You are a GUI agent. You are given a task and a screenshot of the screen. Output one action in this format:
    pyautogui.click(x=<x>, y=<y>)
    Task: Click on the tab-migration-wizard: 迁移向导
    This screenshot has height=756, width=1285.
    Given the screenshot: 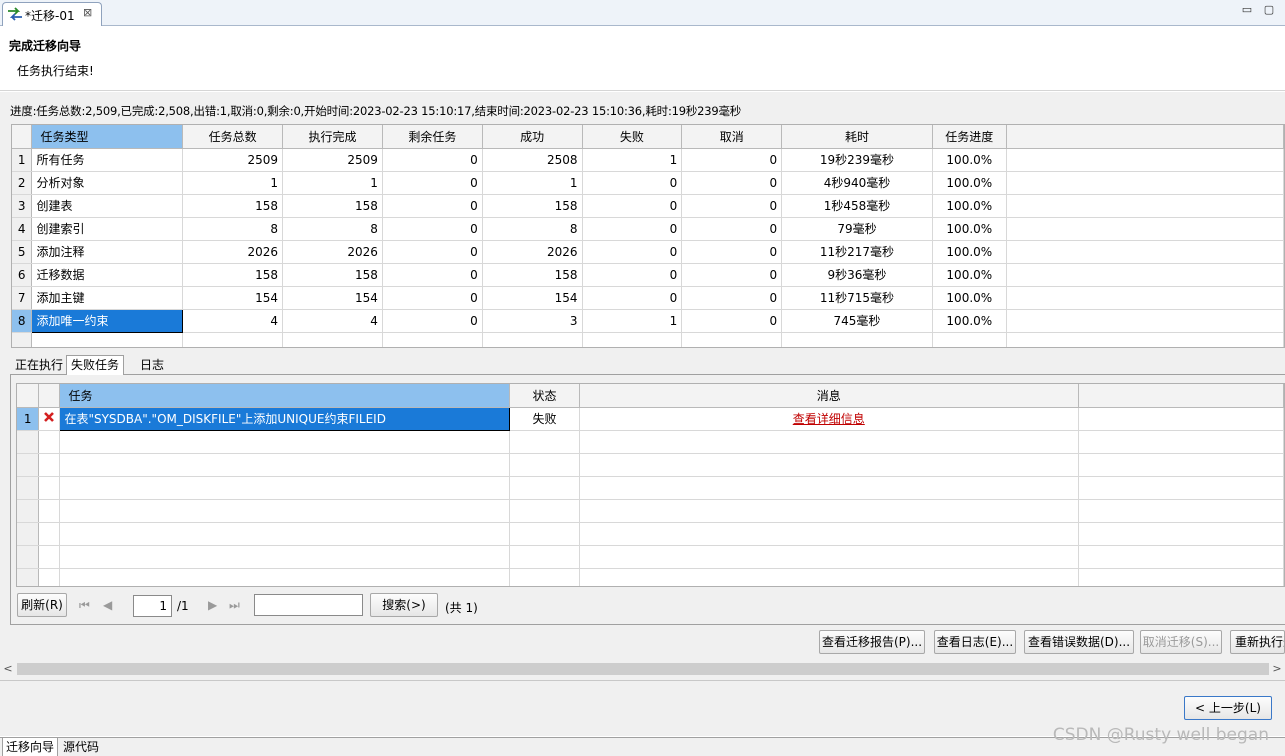 What is the action you would take?
    pyautogui.click(x=30, y=747)
    